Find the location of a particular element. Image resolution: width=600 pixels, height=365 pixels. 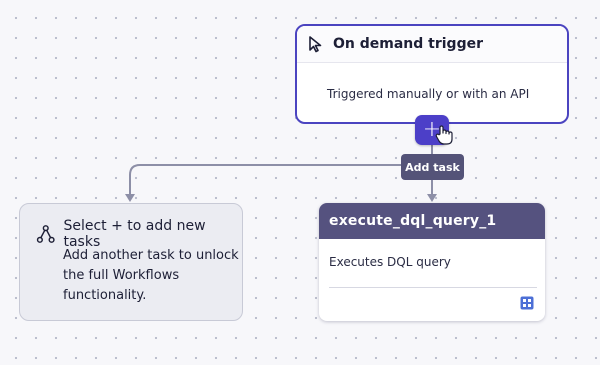

task-node: execute_dql_query_1 Executes DQL query is located at coordinates (432, 262).